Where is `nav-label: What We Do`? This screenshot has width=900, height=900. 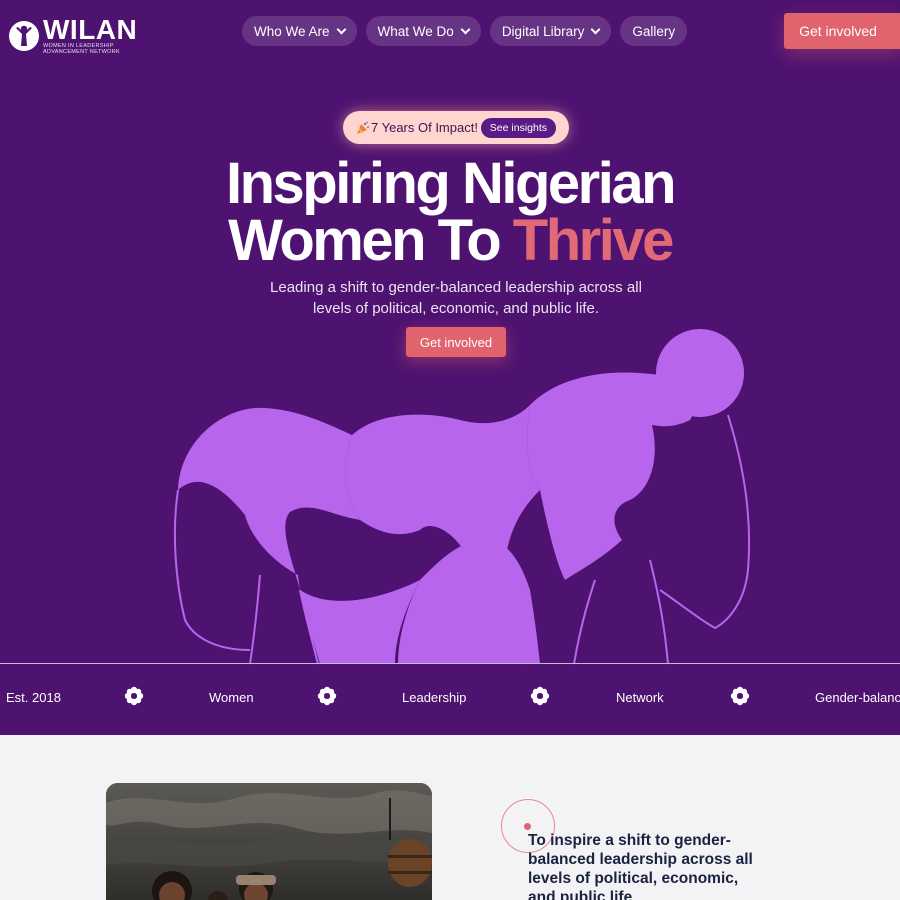
nav-label: What We Do is located at coordinates (415, 31).